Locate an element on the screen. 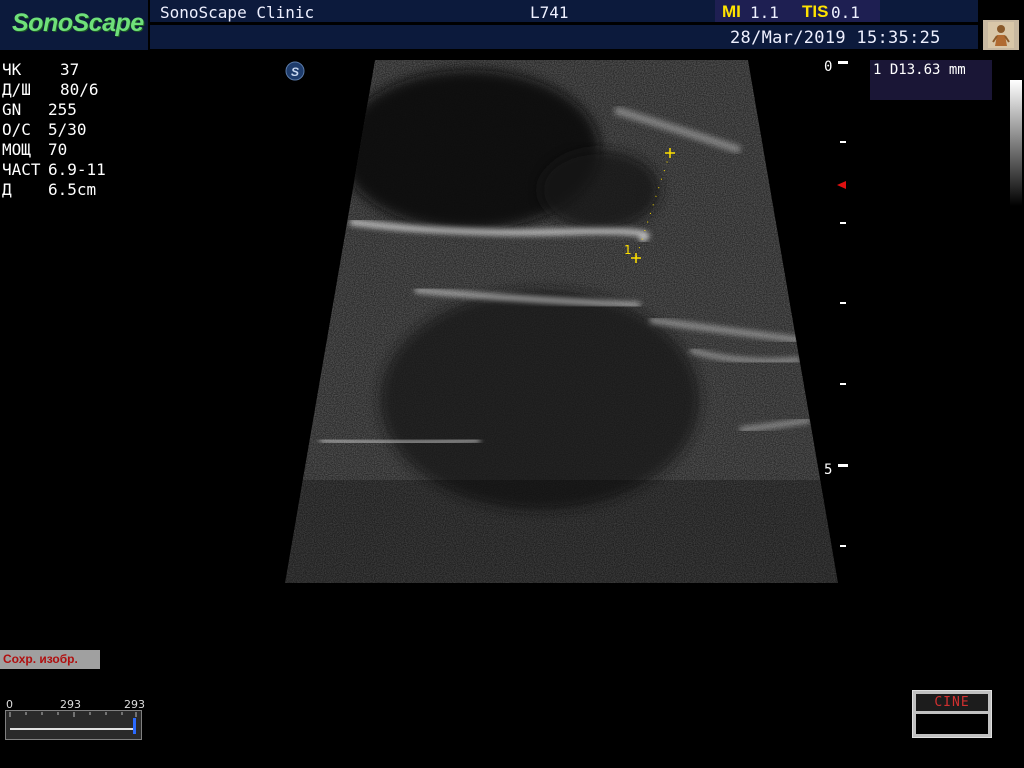 This screenshot has height=768, width=1024. cine-label: CINE is located at coordinates (952, 702).